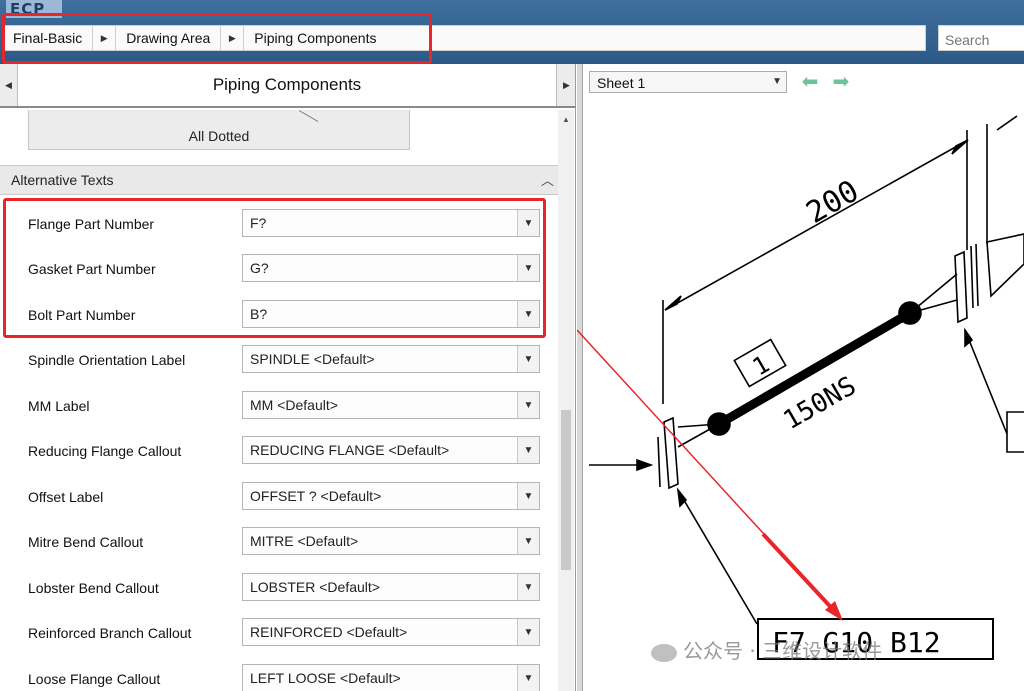  I want to click on flange-part-number-dropdown: F? ▼, so click(391, 223).